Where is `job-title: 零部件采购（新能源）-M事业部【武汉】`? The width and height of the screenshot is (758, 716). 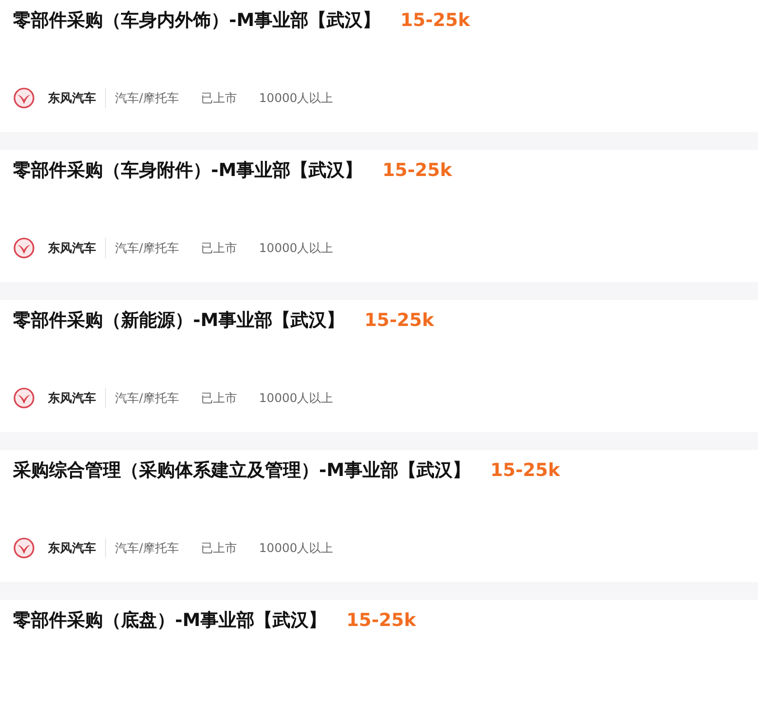 job-title: 零部件采购（新能源）-M事业部【武汉】 is located at coordinates (178, 320).